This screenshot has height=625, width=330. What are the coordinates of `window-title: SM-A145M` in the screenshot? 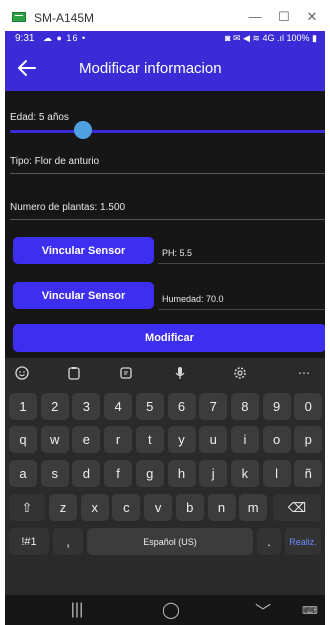 It's located at (64, 18).